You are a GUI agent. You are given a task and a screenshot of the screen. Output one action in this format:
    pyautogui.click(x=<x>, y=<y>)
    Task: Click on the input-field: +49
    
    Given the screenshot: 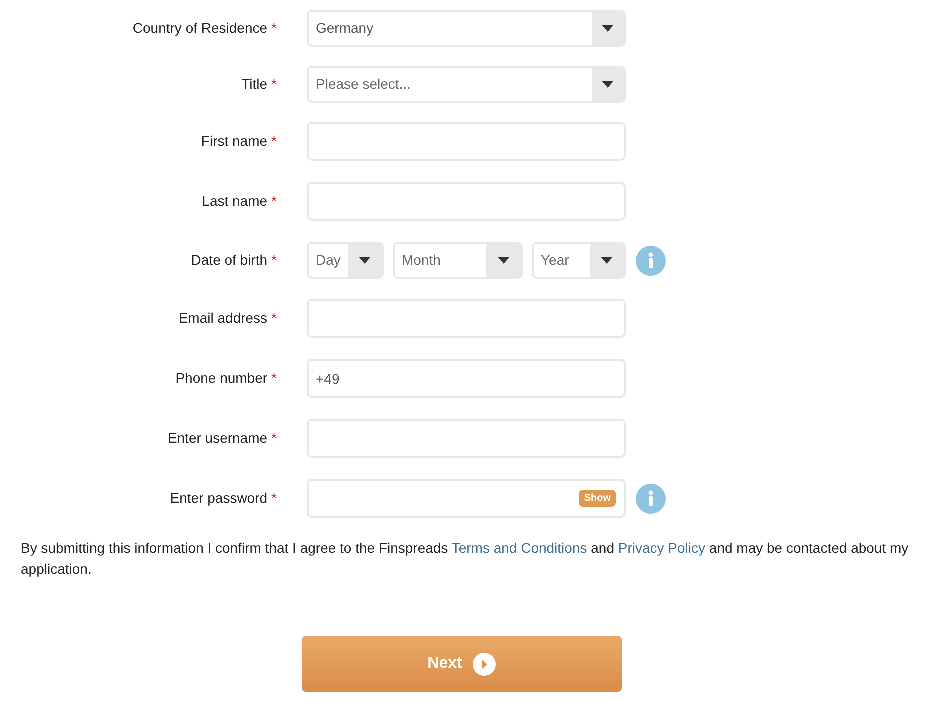 What is the action you would take?
    pyautogui.click(x=466, y=378)
    